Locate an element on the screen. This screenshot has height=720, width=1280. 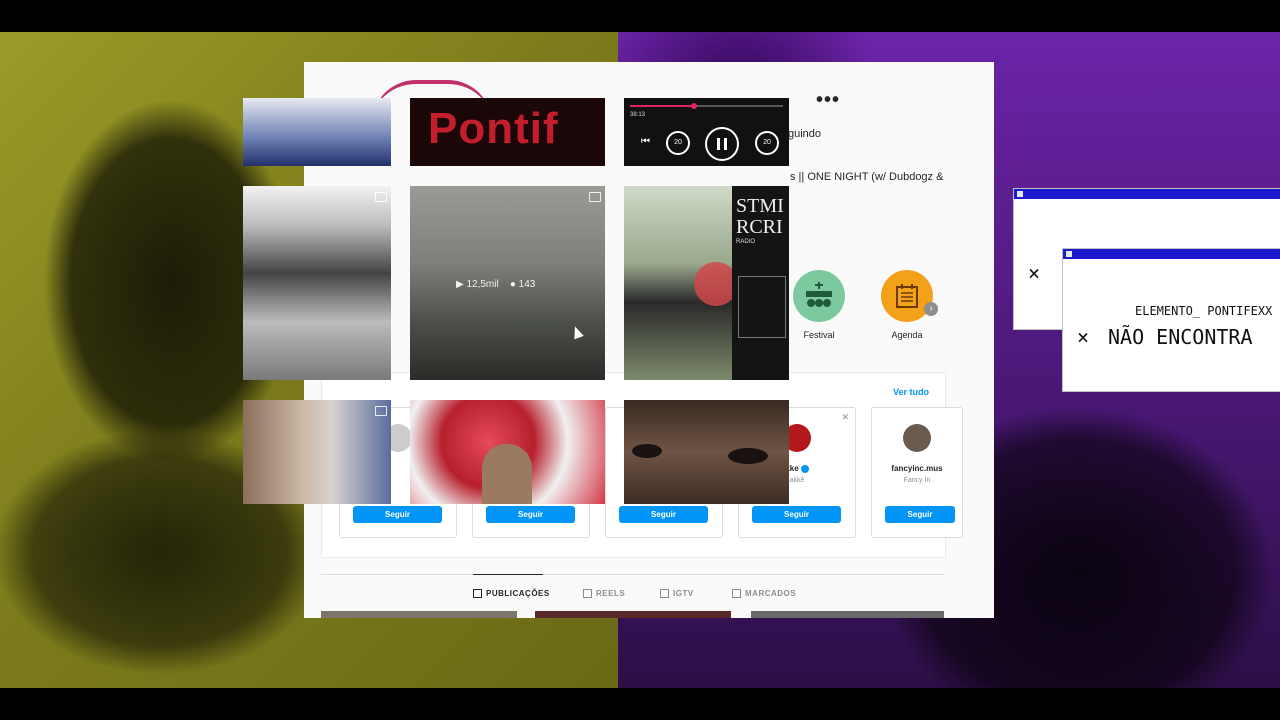
tab-label: IGTV is located at coordinates (683, 593).